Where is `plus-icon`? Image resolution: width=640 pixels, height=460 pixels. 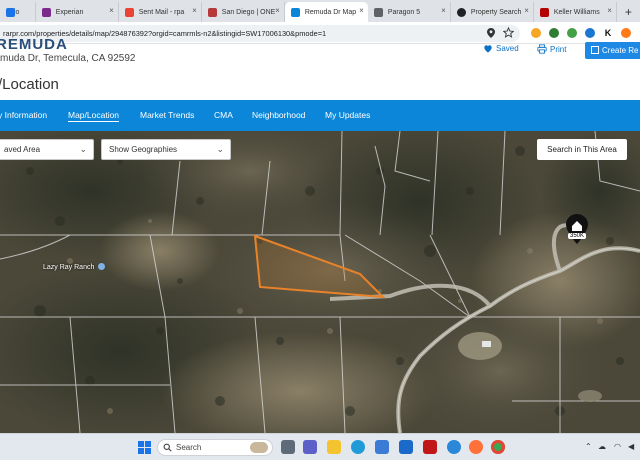 plus-icon is located at coordinates (595, 50).